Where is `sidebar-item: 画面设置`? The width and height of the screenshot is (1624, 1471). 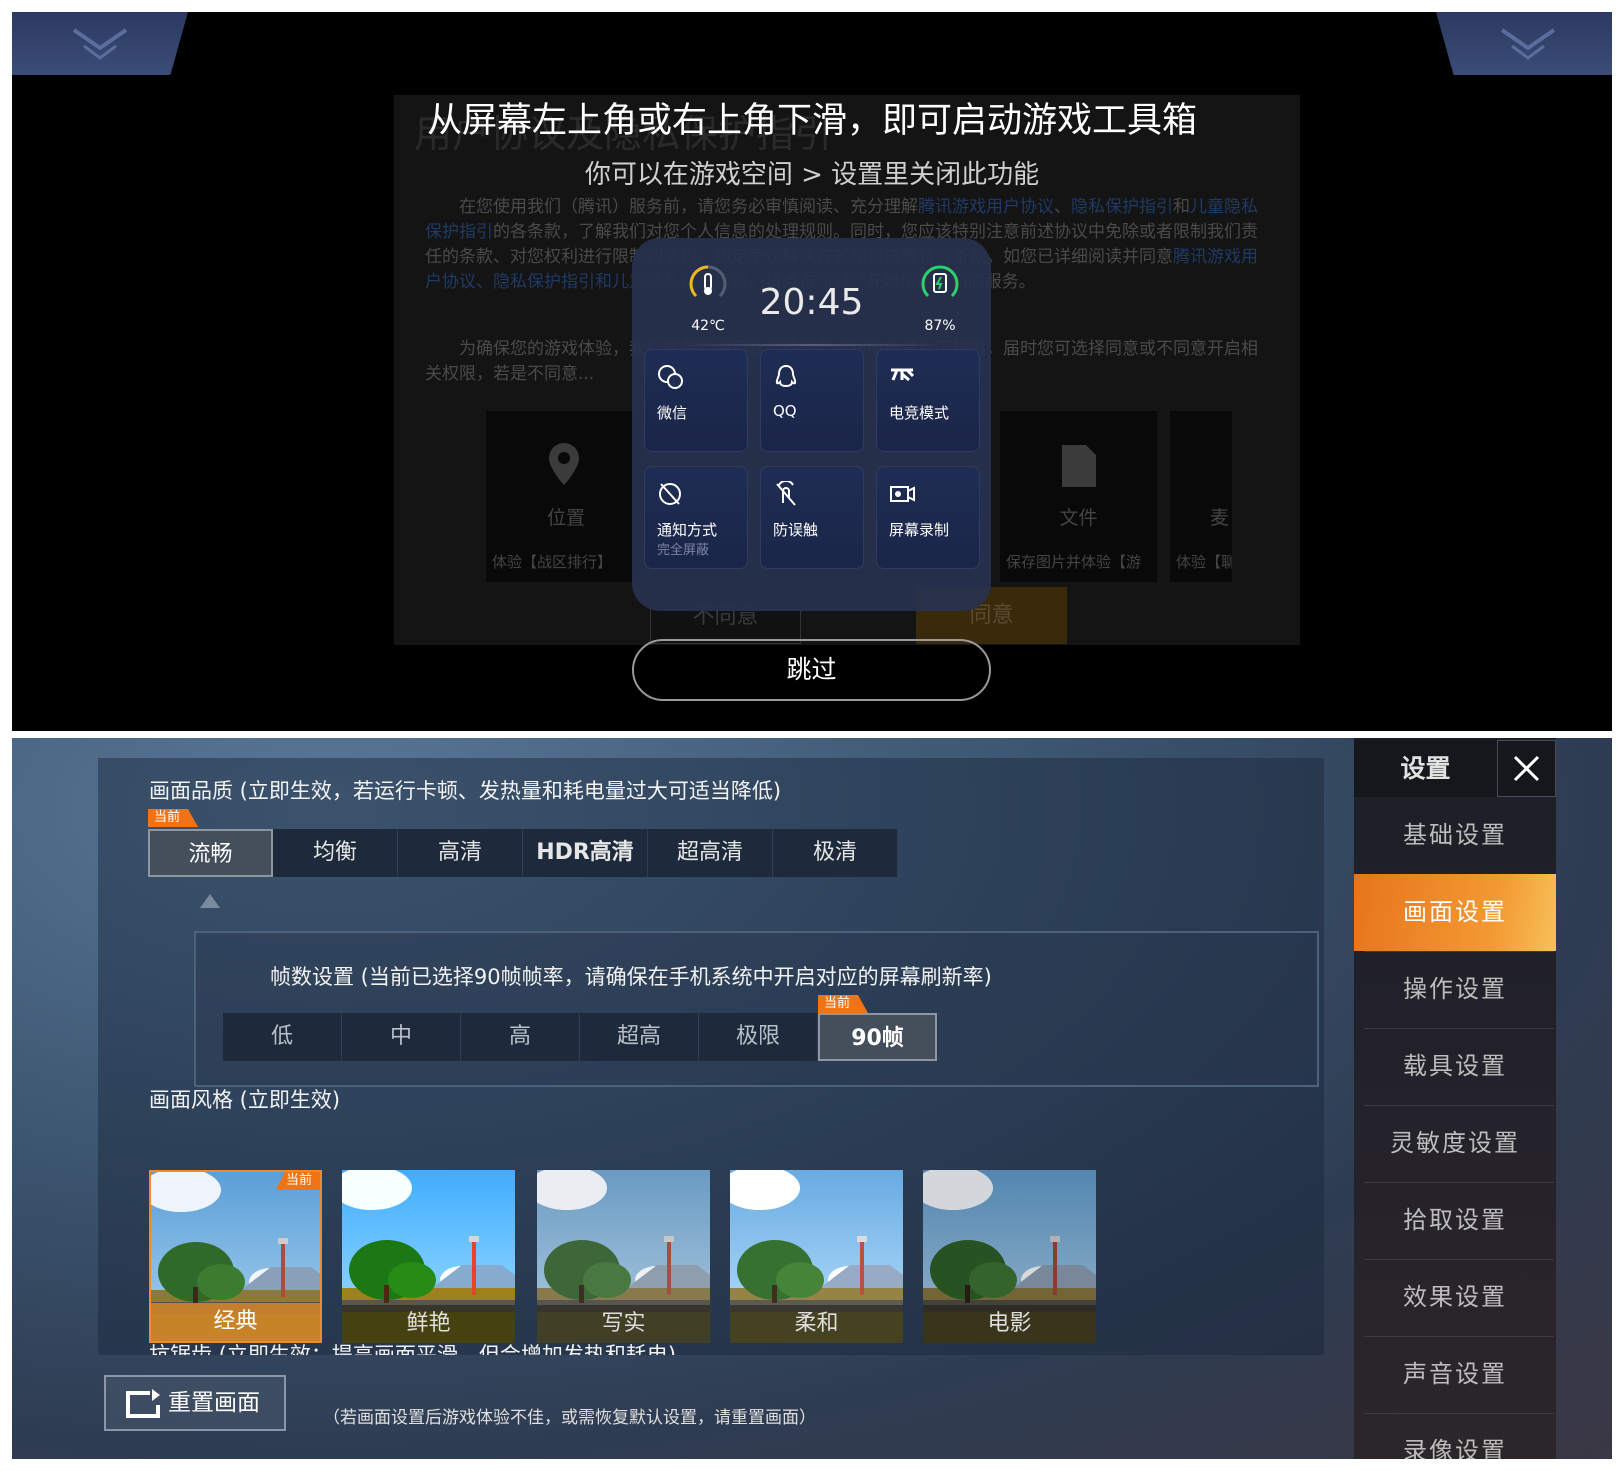 sidebar-item: 画面设置 is located at coordinates (1455, 912).